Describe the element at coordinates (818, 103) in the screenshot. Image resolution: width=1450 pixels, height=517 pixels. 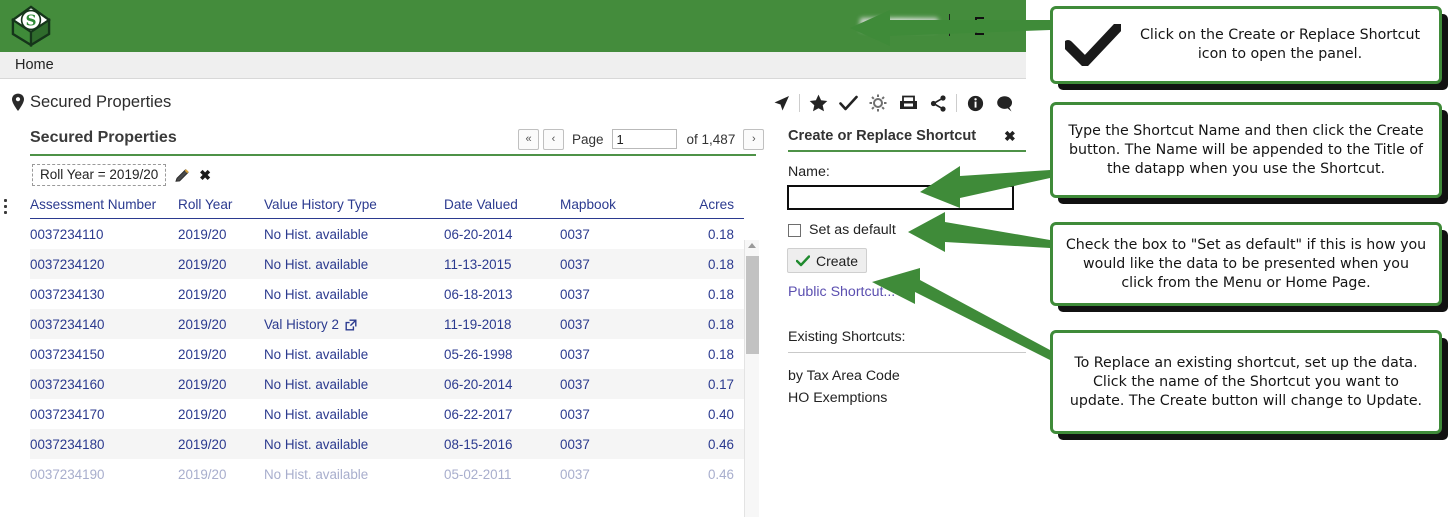
I see `star-favorite-icon` at that location.